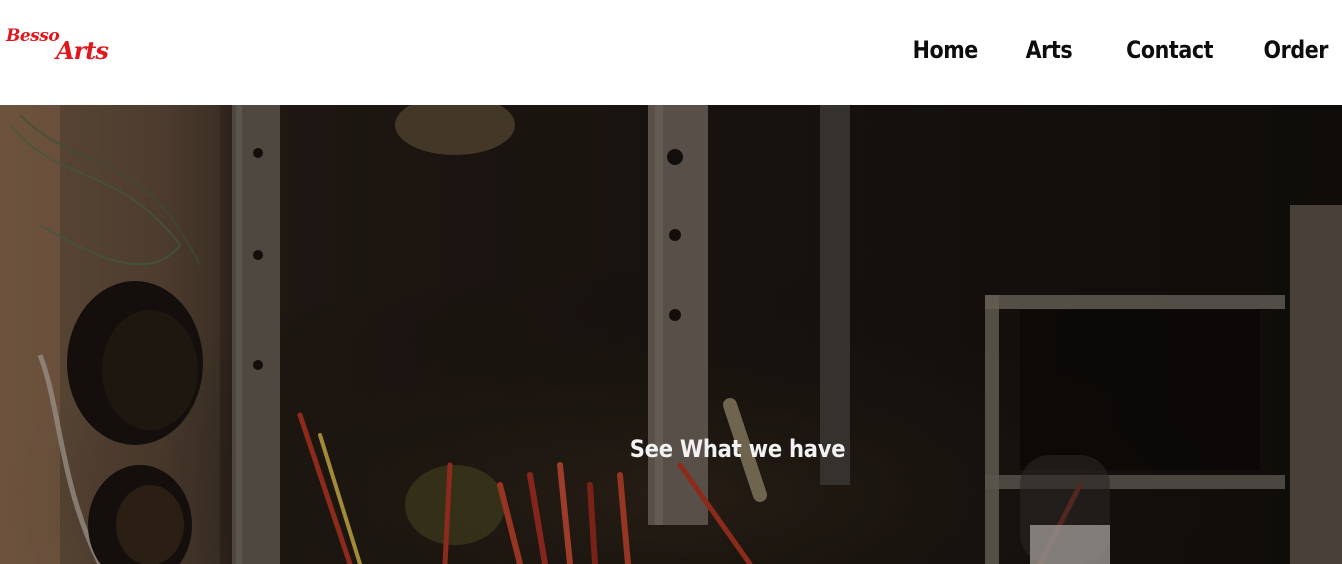  I want to click on logo-text-line2: Arts, so click(82, 50).